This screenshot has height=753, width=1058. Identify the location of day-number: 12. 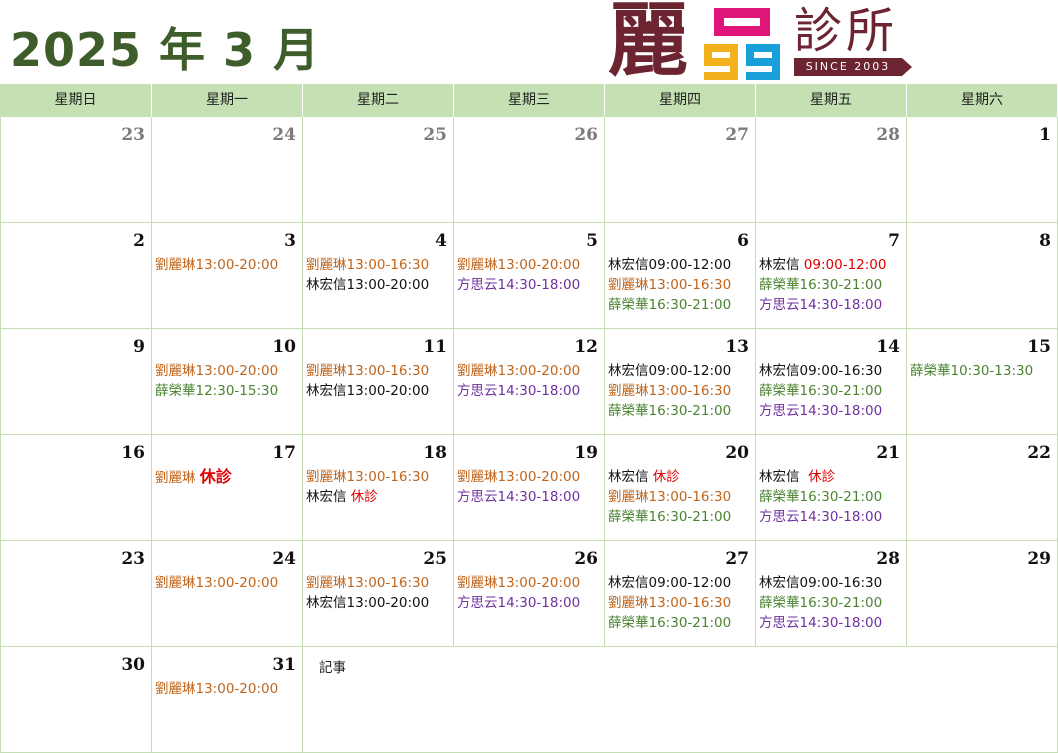
(586, 347).